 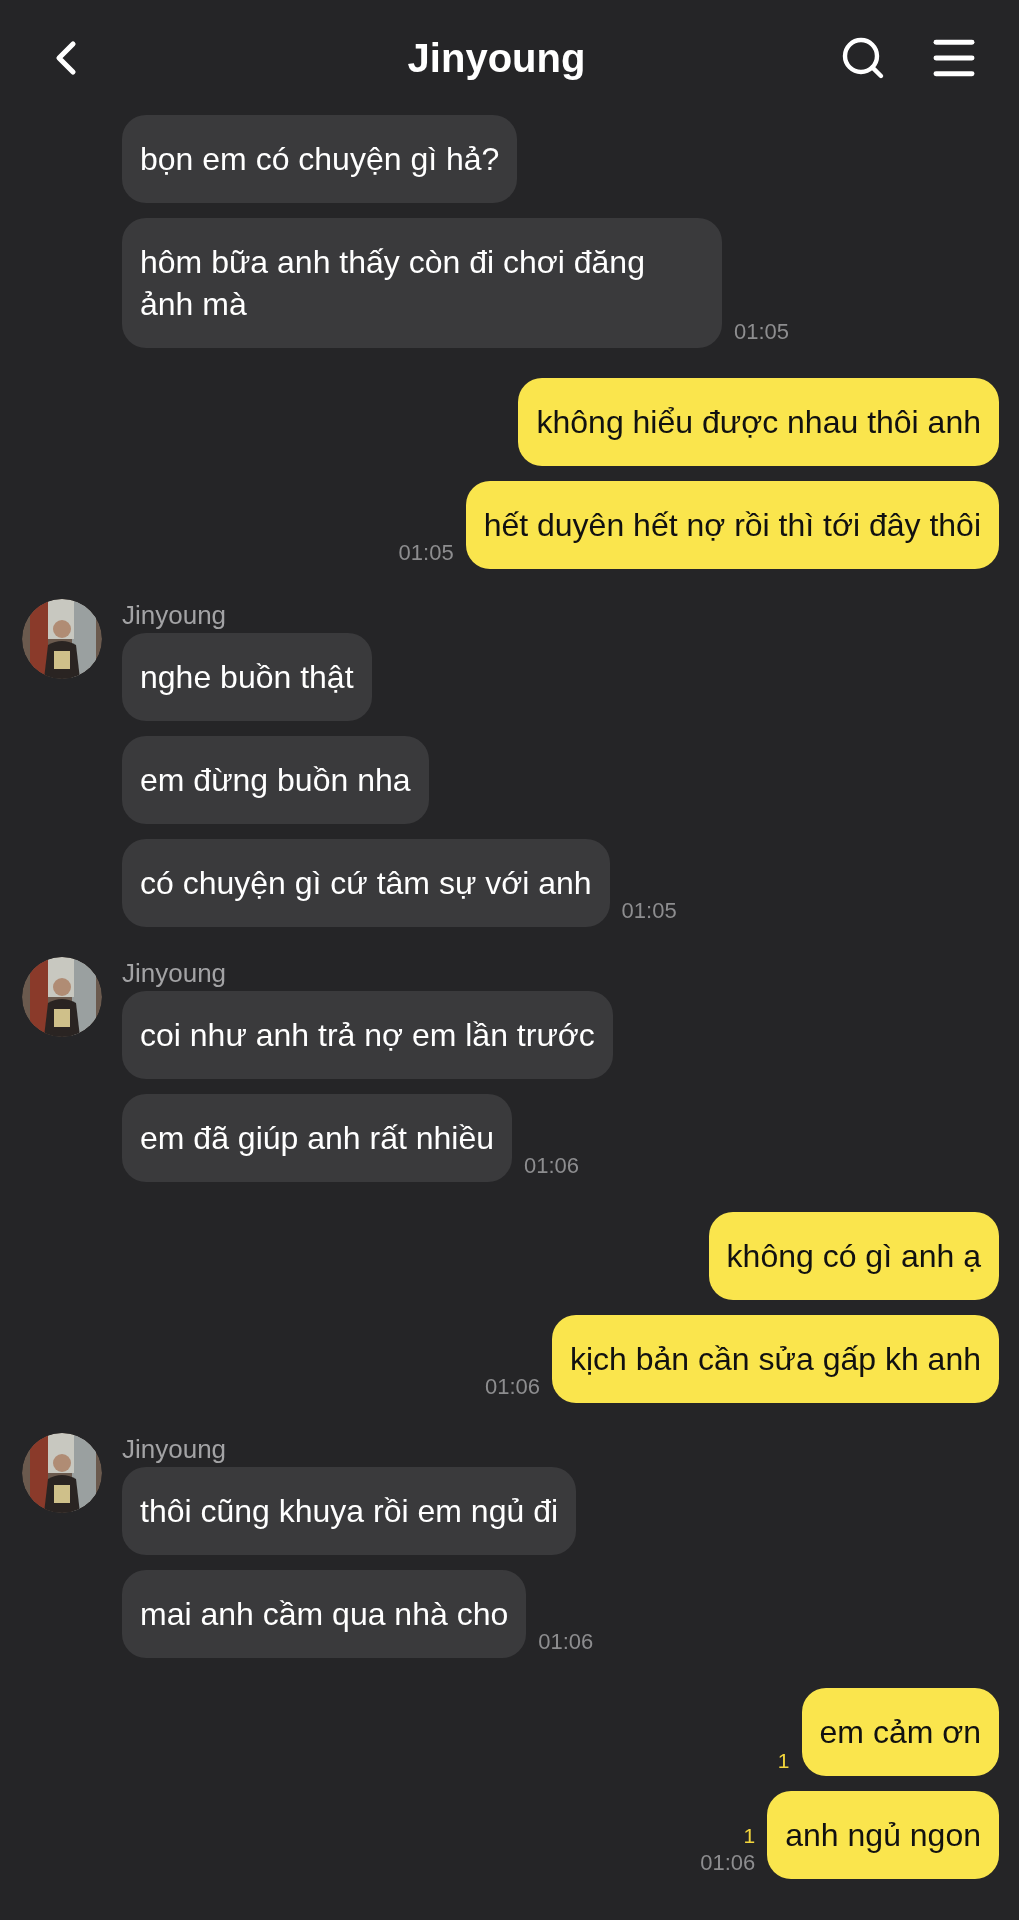 I want to click on message-bubble: em đừng buồn nha, so click(x=275, y=780).